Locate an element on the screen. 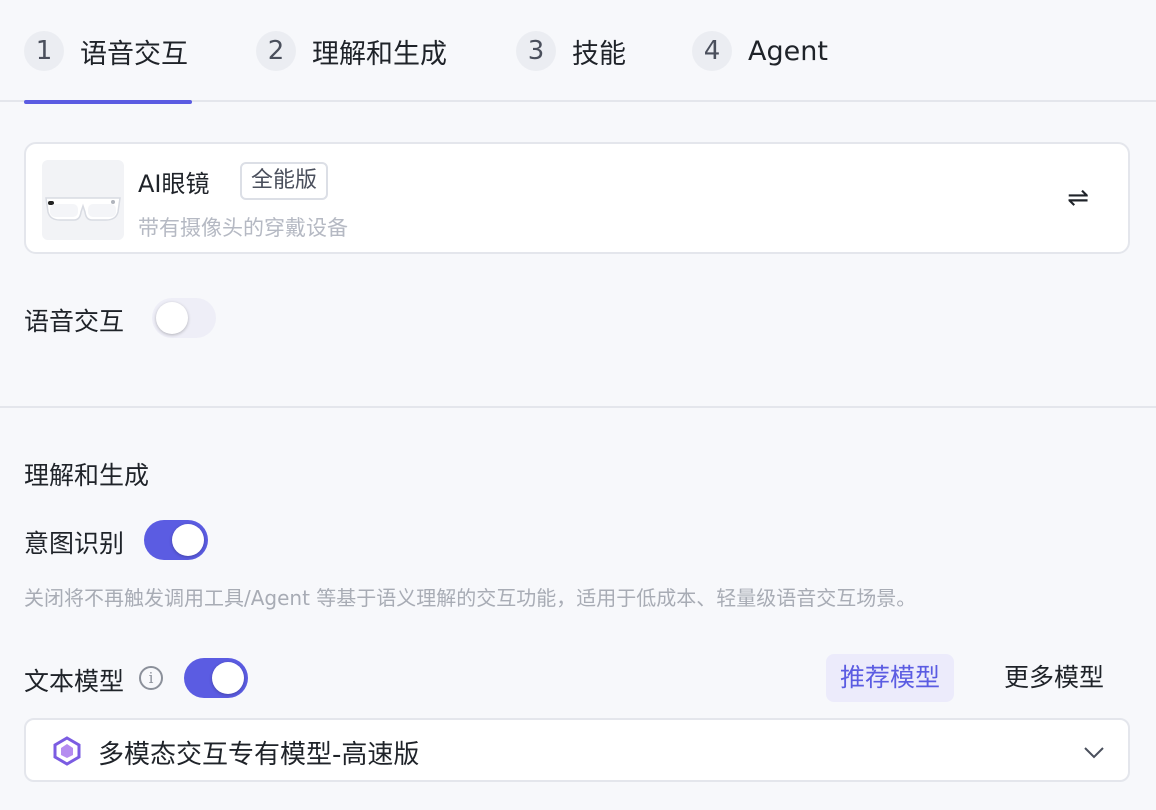 The image size is (1156, 810). tab-label: Agent is located at coordinates (788, 51).